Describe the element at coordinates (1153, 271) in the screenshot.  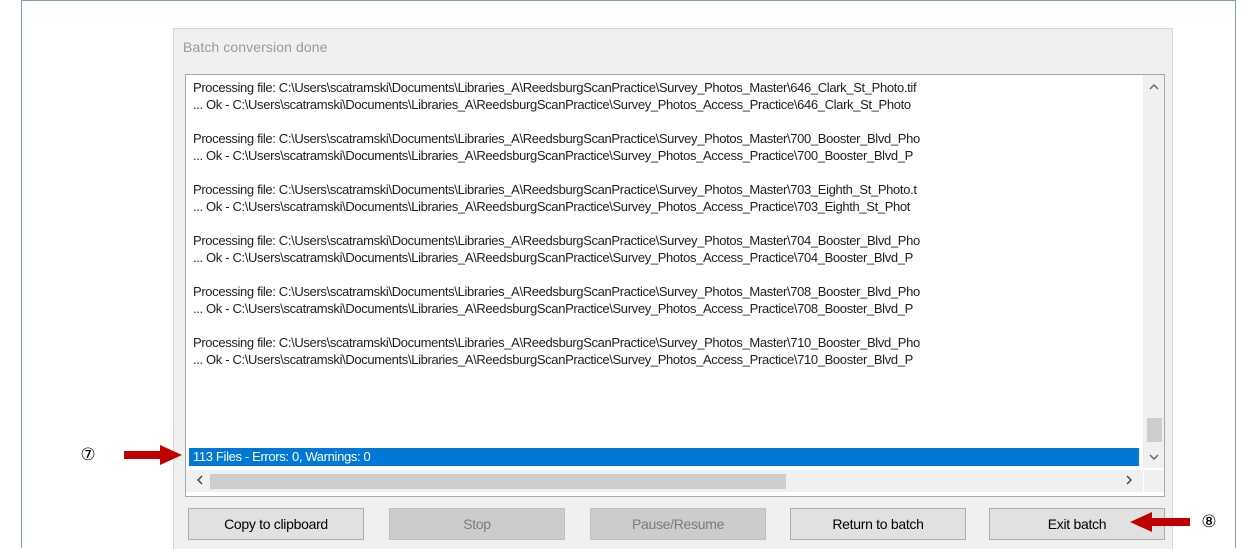
I see `vertical-scrollbar` at that location.